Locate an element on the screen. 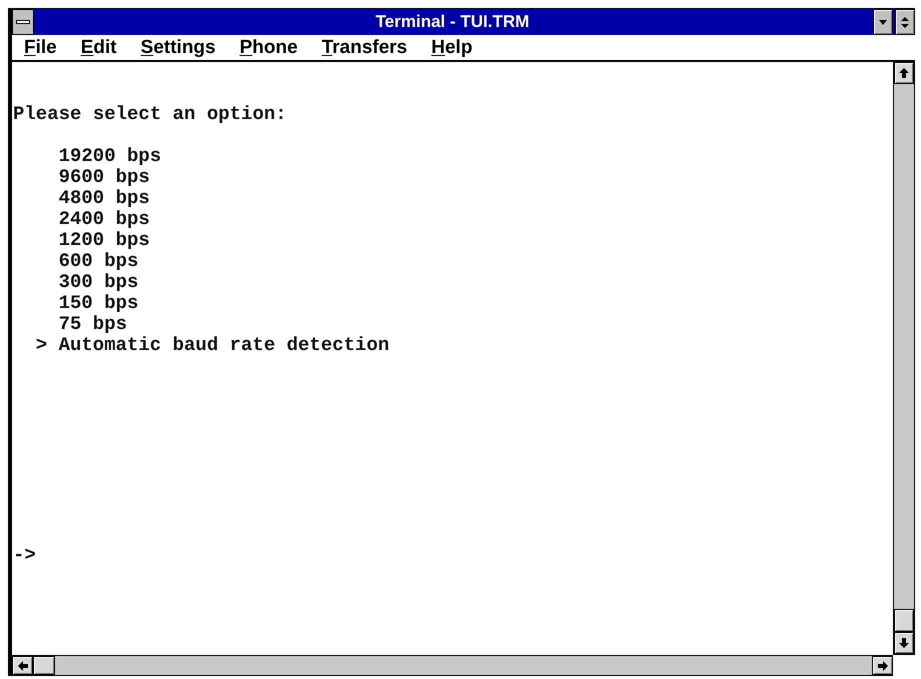 The height and width of the screenshot is (679, 921). baud-rate-option: 75 bps is located at coordinates (93, 324).